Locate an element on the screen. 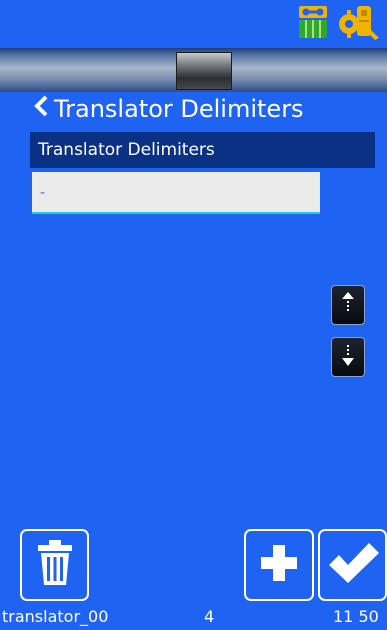 The height and width of the screenshot is (630, 387). move-down-icon is located at coordinates (348, 357).